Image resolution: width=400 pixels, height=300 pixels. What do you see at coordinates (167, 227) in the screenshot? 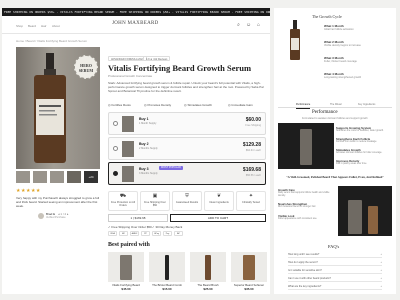
I see `money-back-note: ✓ 30 Day Money Back` at bounding box center [167, 227].